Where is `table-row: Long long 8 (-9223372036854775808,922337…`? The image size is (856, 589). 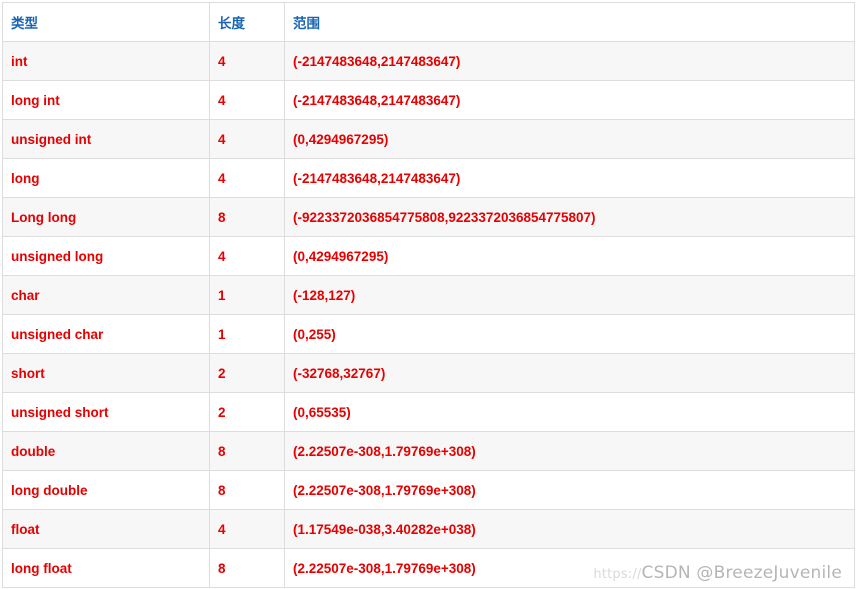
table-row: Long long 8 (-9223372036854775808,922337… is located at coordinates (428, 217).